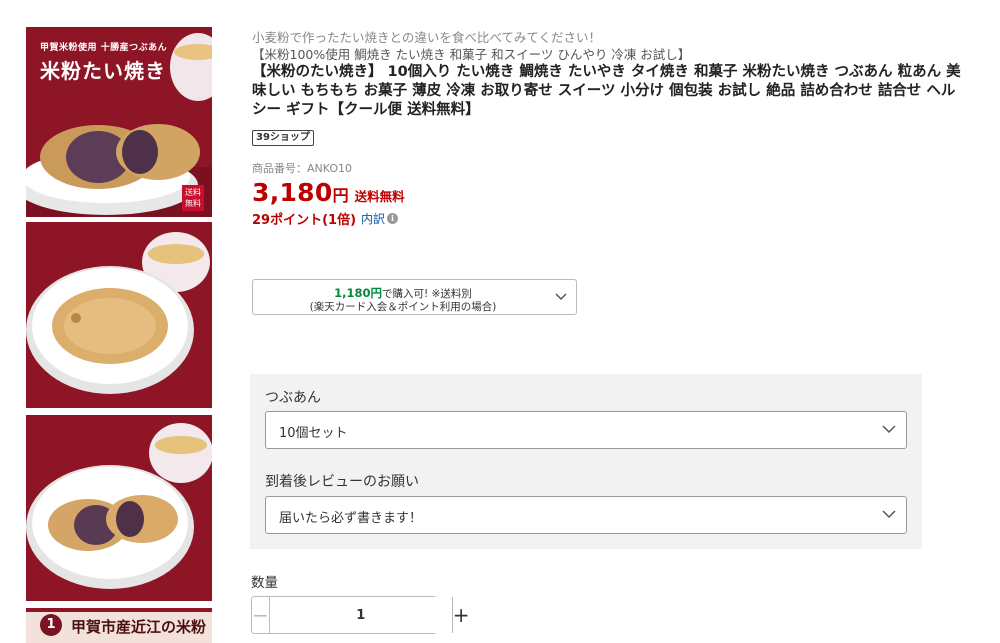 This screenshot has height=643, width=1000. What do you see at coordinates (119, 122) in the screenshot?
I see `thumbnail-1: 甲賀米粉使用 十勝産つぶあん 米粉たい焼き 送料 無料` at bounding box center [119, 122].